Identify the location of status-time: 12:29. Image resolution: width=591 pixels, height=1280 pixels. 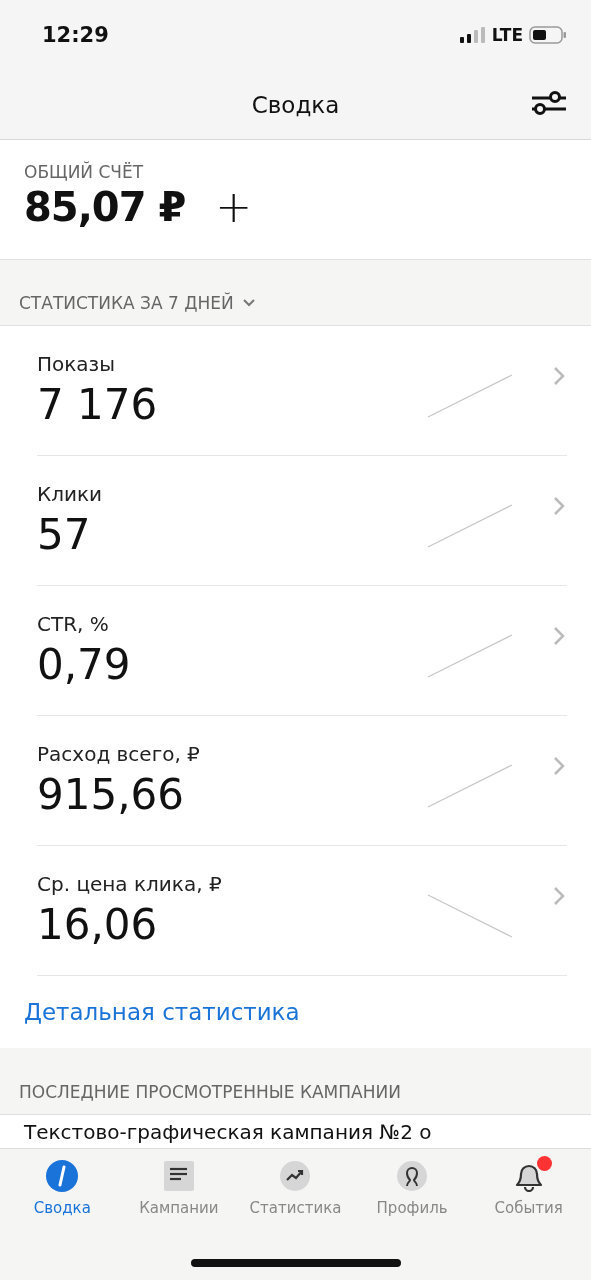
(75, 35).